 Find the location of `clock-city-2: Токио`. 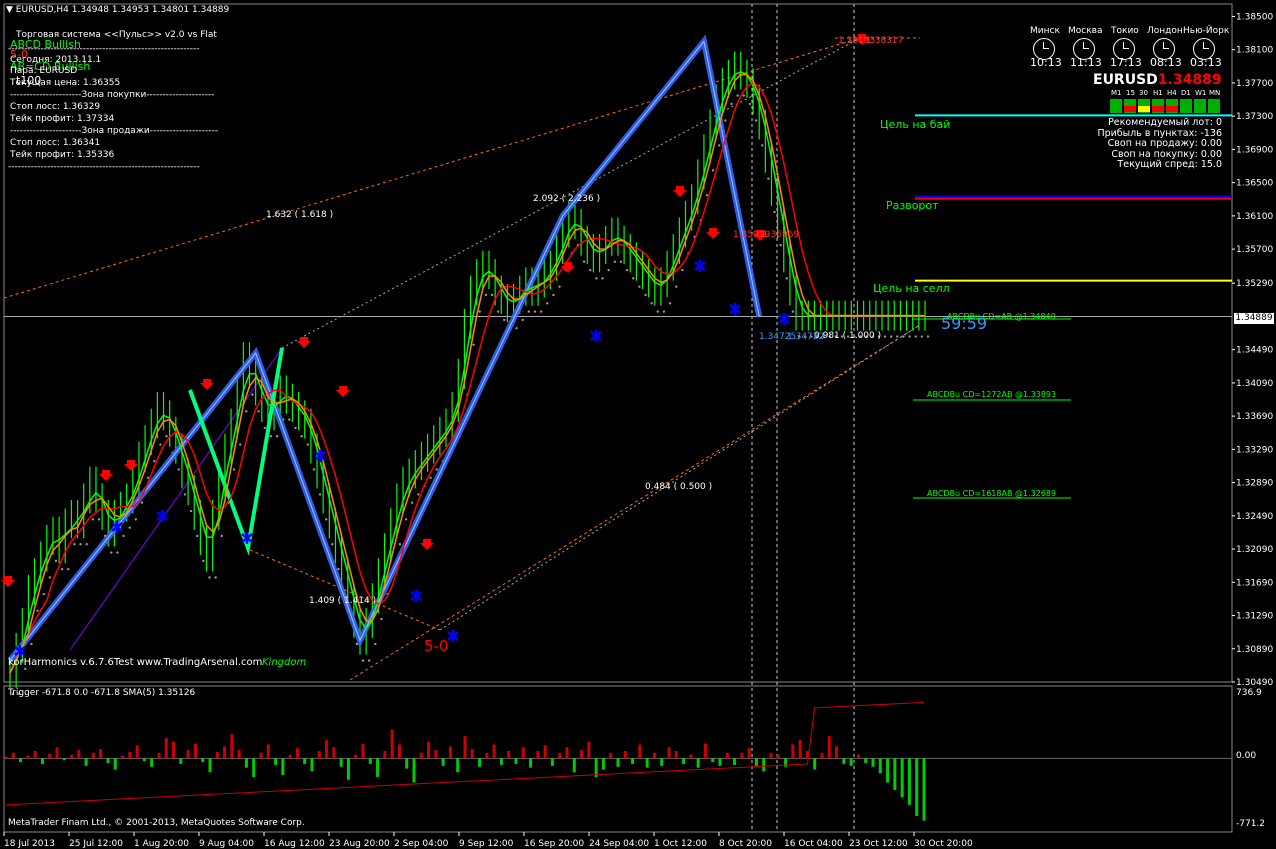

clock-city-2: Токио is located at coordinates (1125, 31).